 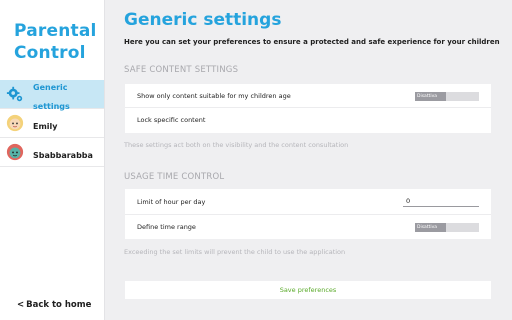 I want to click on age-filter-toggle: Disattiva, so click(x=447, y=96).